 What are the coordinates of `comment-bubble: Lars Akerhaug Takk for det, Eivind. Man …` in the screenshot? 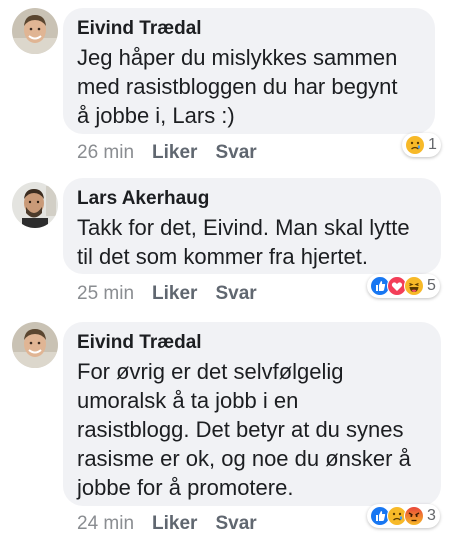 It's located at (252, 226).